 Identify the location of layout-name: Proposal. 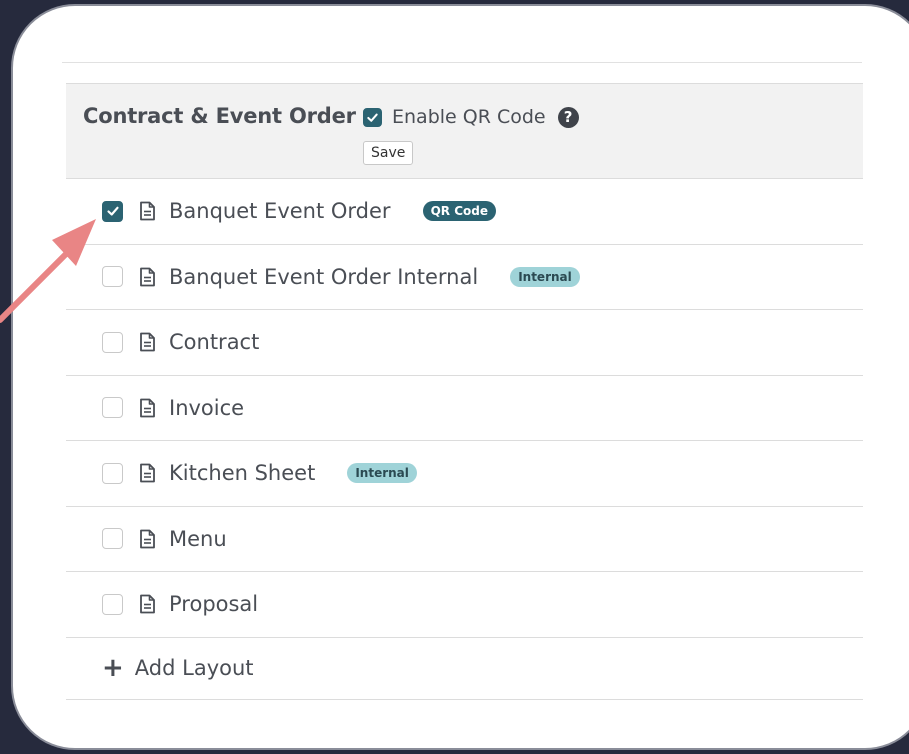
(214, 604).